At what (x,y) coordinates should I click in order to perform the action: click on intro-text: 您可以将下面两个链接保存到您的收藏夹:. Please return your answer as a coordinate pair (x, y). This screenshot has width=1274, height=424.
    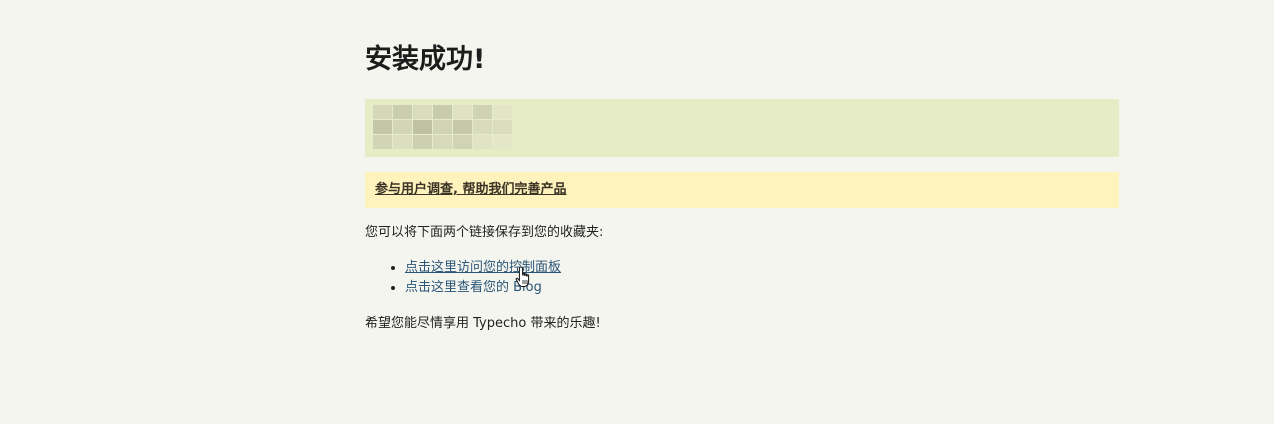
    Looking at the image, I should click on (484, 232).